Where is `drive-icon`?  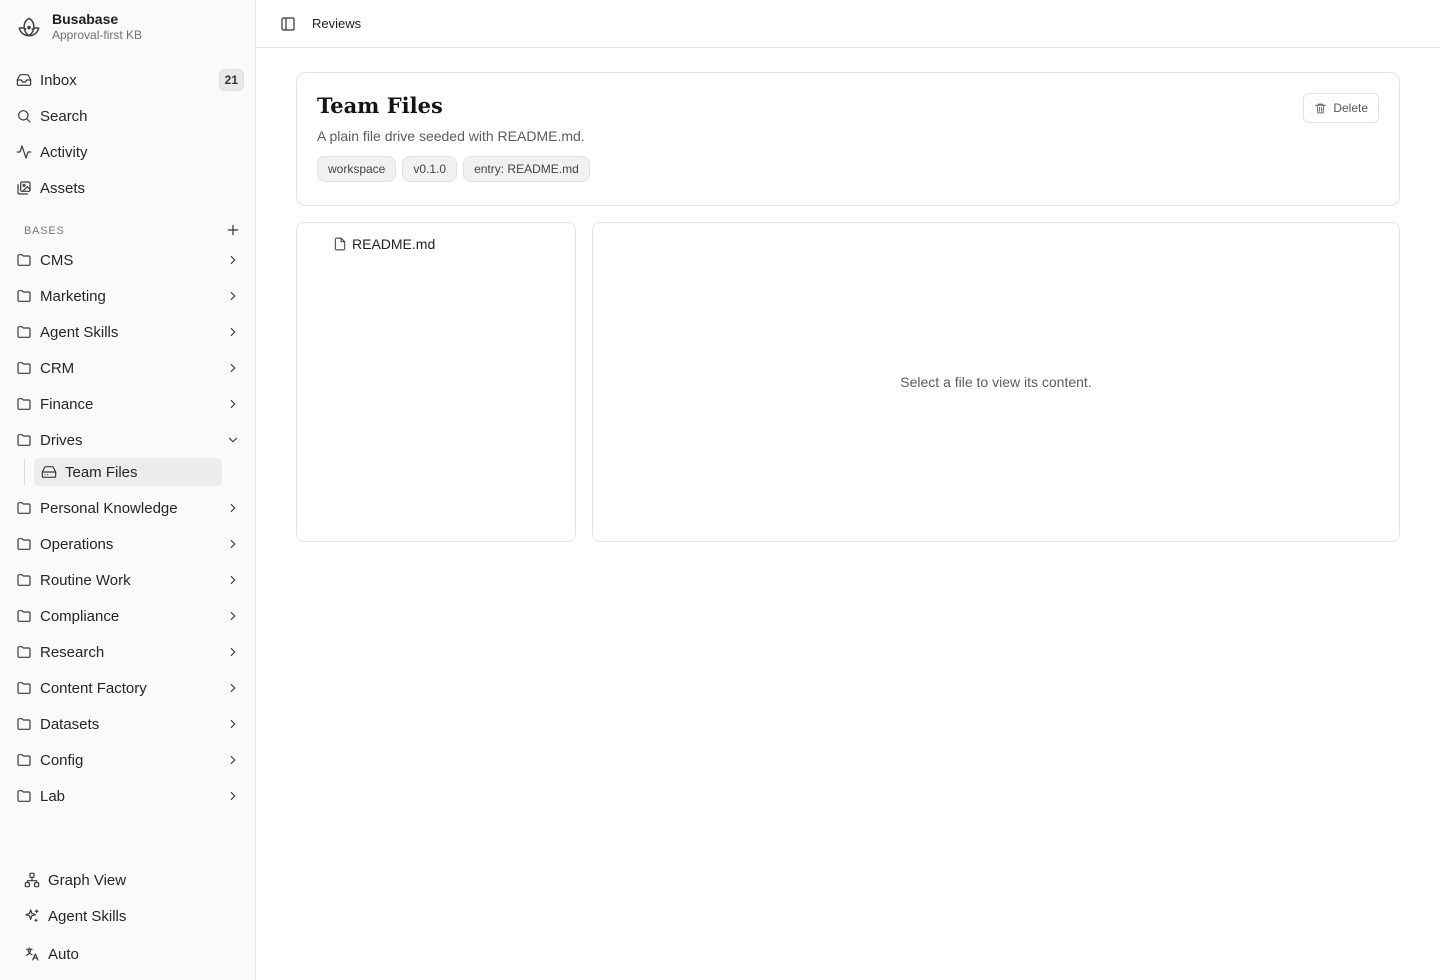
drive-icon is located at coordinates (49, 472).